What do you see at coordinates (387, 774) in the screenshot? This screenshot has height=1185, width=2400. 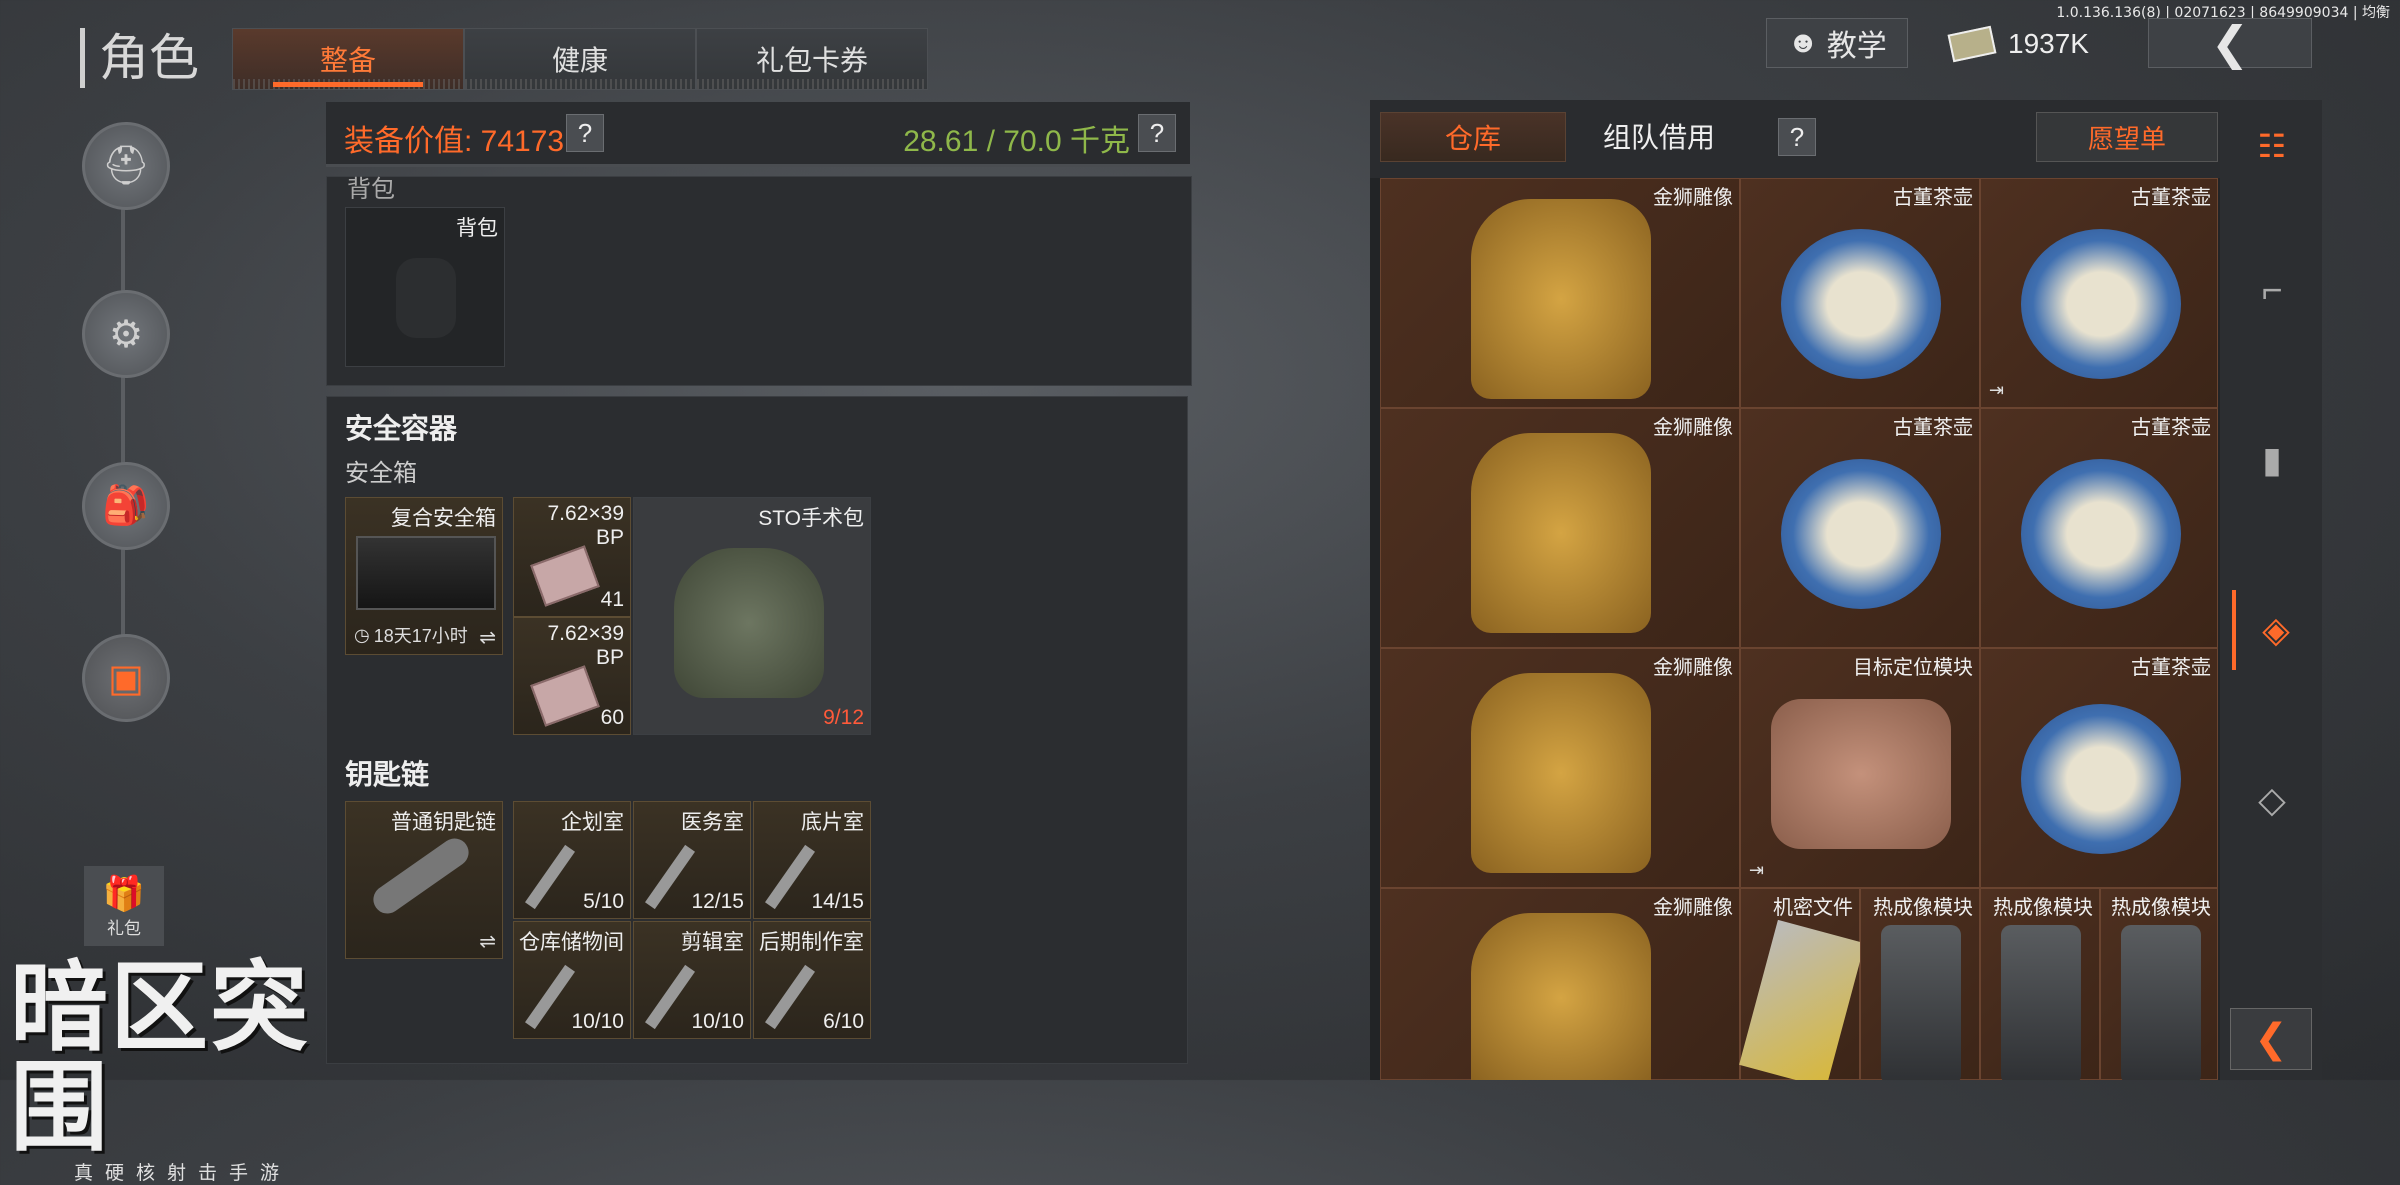 I see `keychain-title: 钥匙链` at bounding box center [387, 774].